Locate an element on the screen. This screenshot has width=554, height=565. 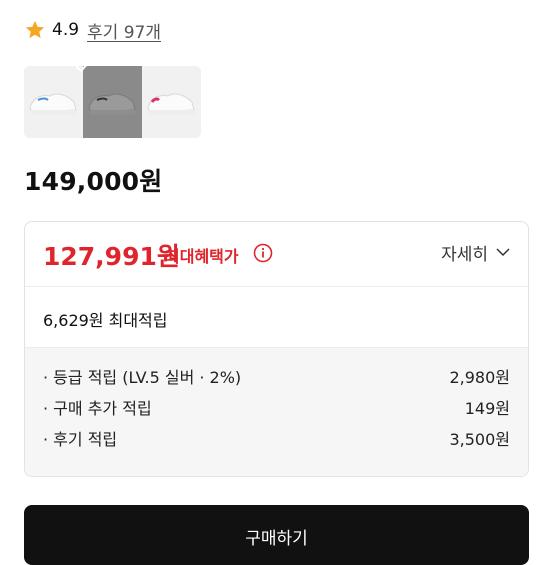
swatch-white-black is located at coordinates (108, 102).